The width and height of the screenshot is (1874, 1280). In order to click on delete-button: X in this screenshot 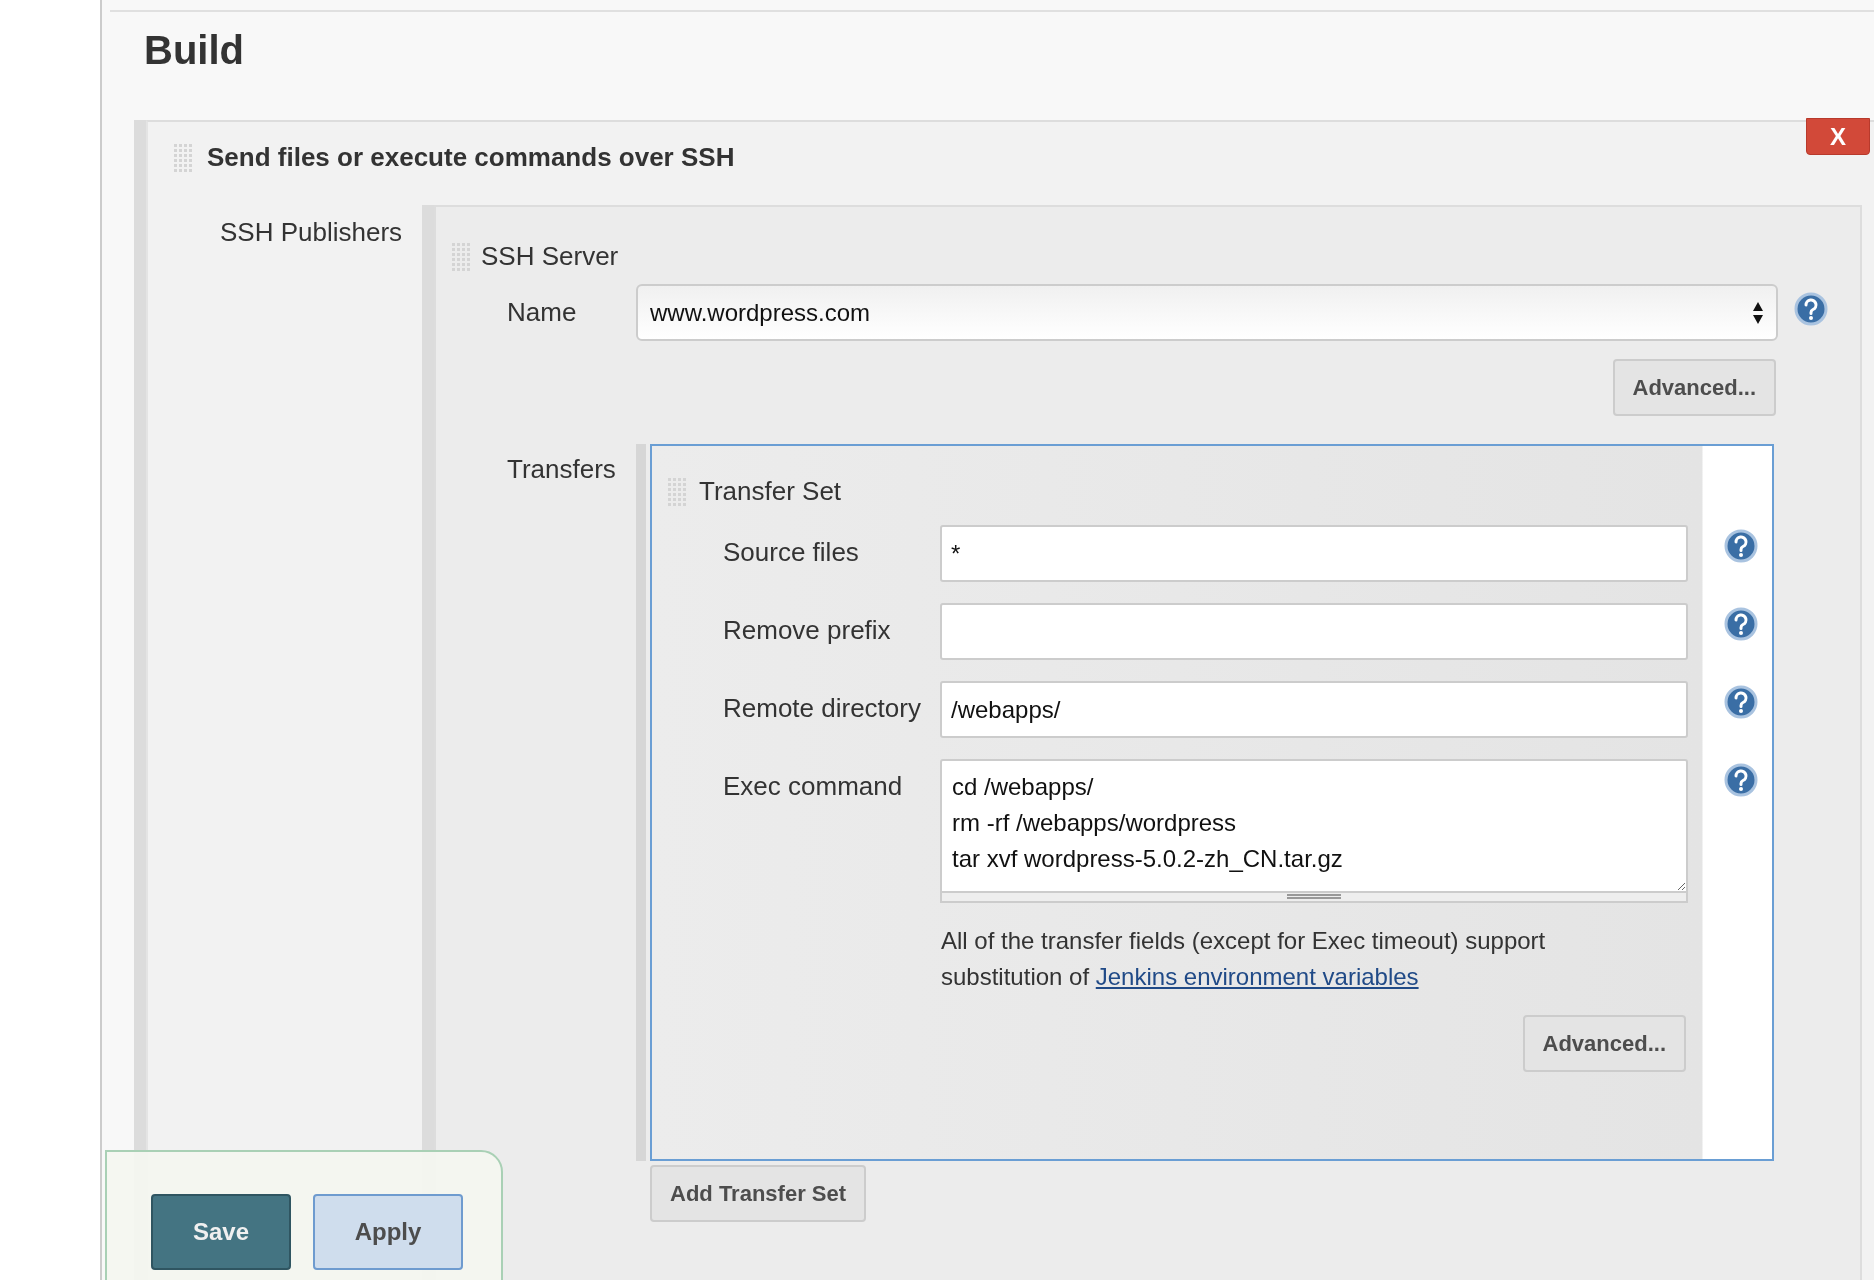, I will do `click(1838, 136)`.